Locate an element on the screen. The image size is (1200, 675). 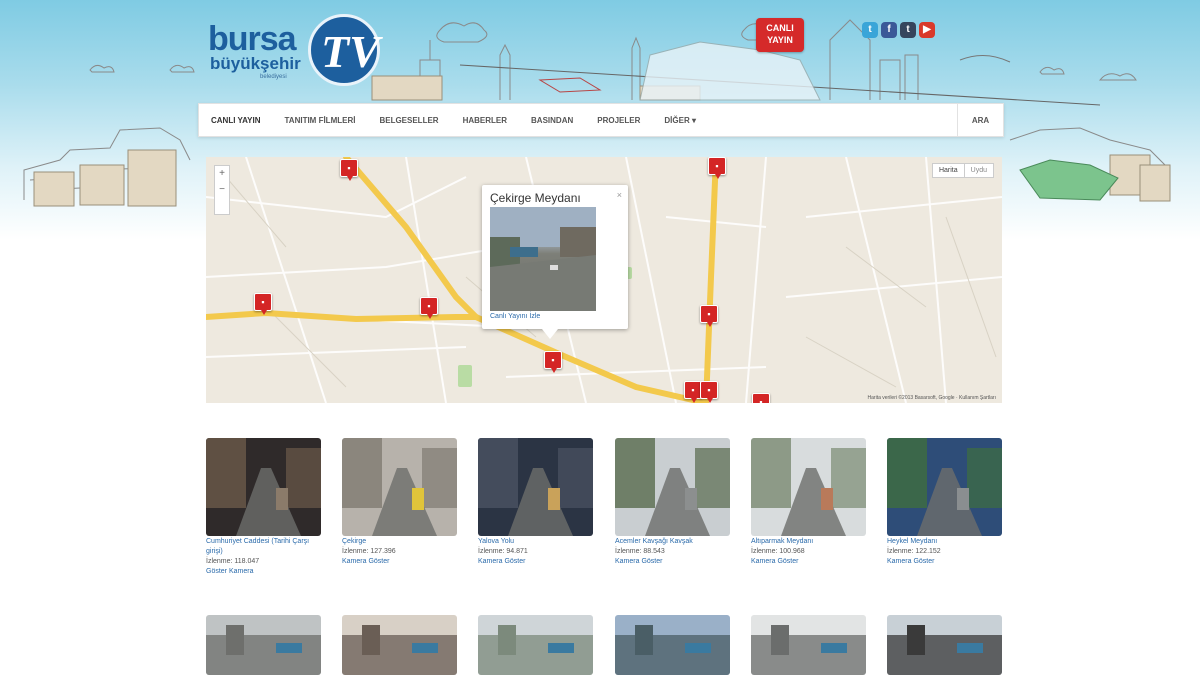
camera-infowindow: Çekirge Meydanı × Canlı Yayını İzle is located at coordinates (555, 262).